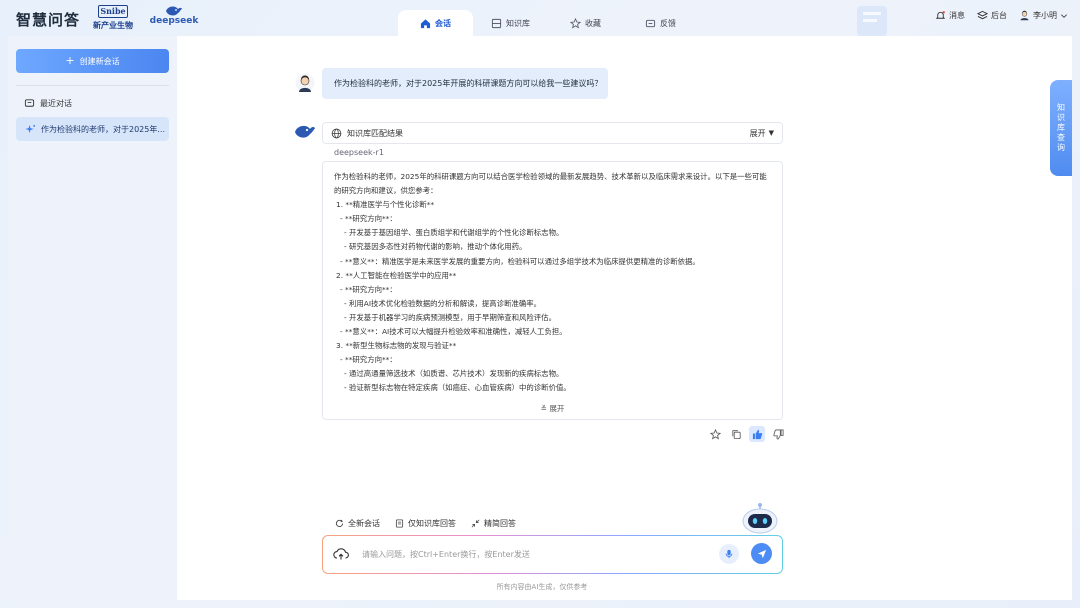 This screenshot has height=608, width=1080. I want to click on top-right-toolbar: 消息 后台 李小明, so click(1001, 15).